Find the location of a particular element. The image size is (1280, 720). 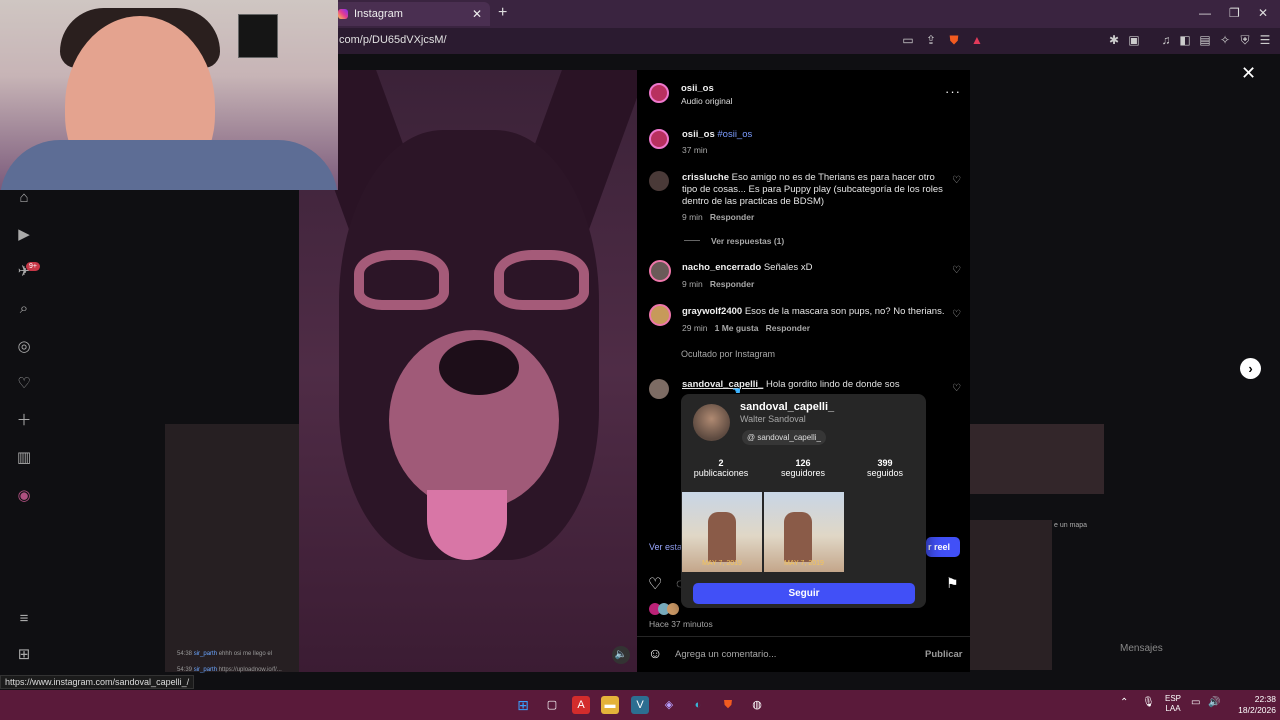

screenshot-icon: ▣ is located at coordinates (1134, 40).